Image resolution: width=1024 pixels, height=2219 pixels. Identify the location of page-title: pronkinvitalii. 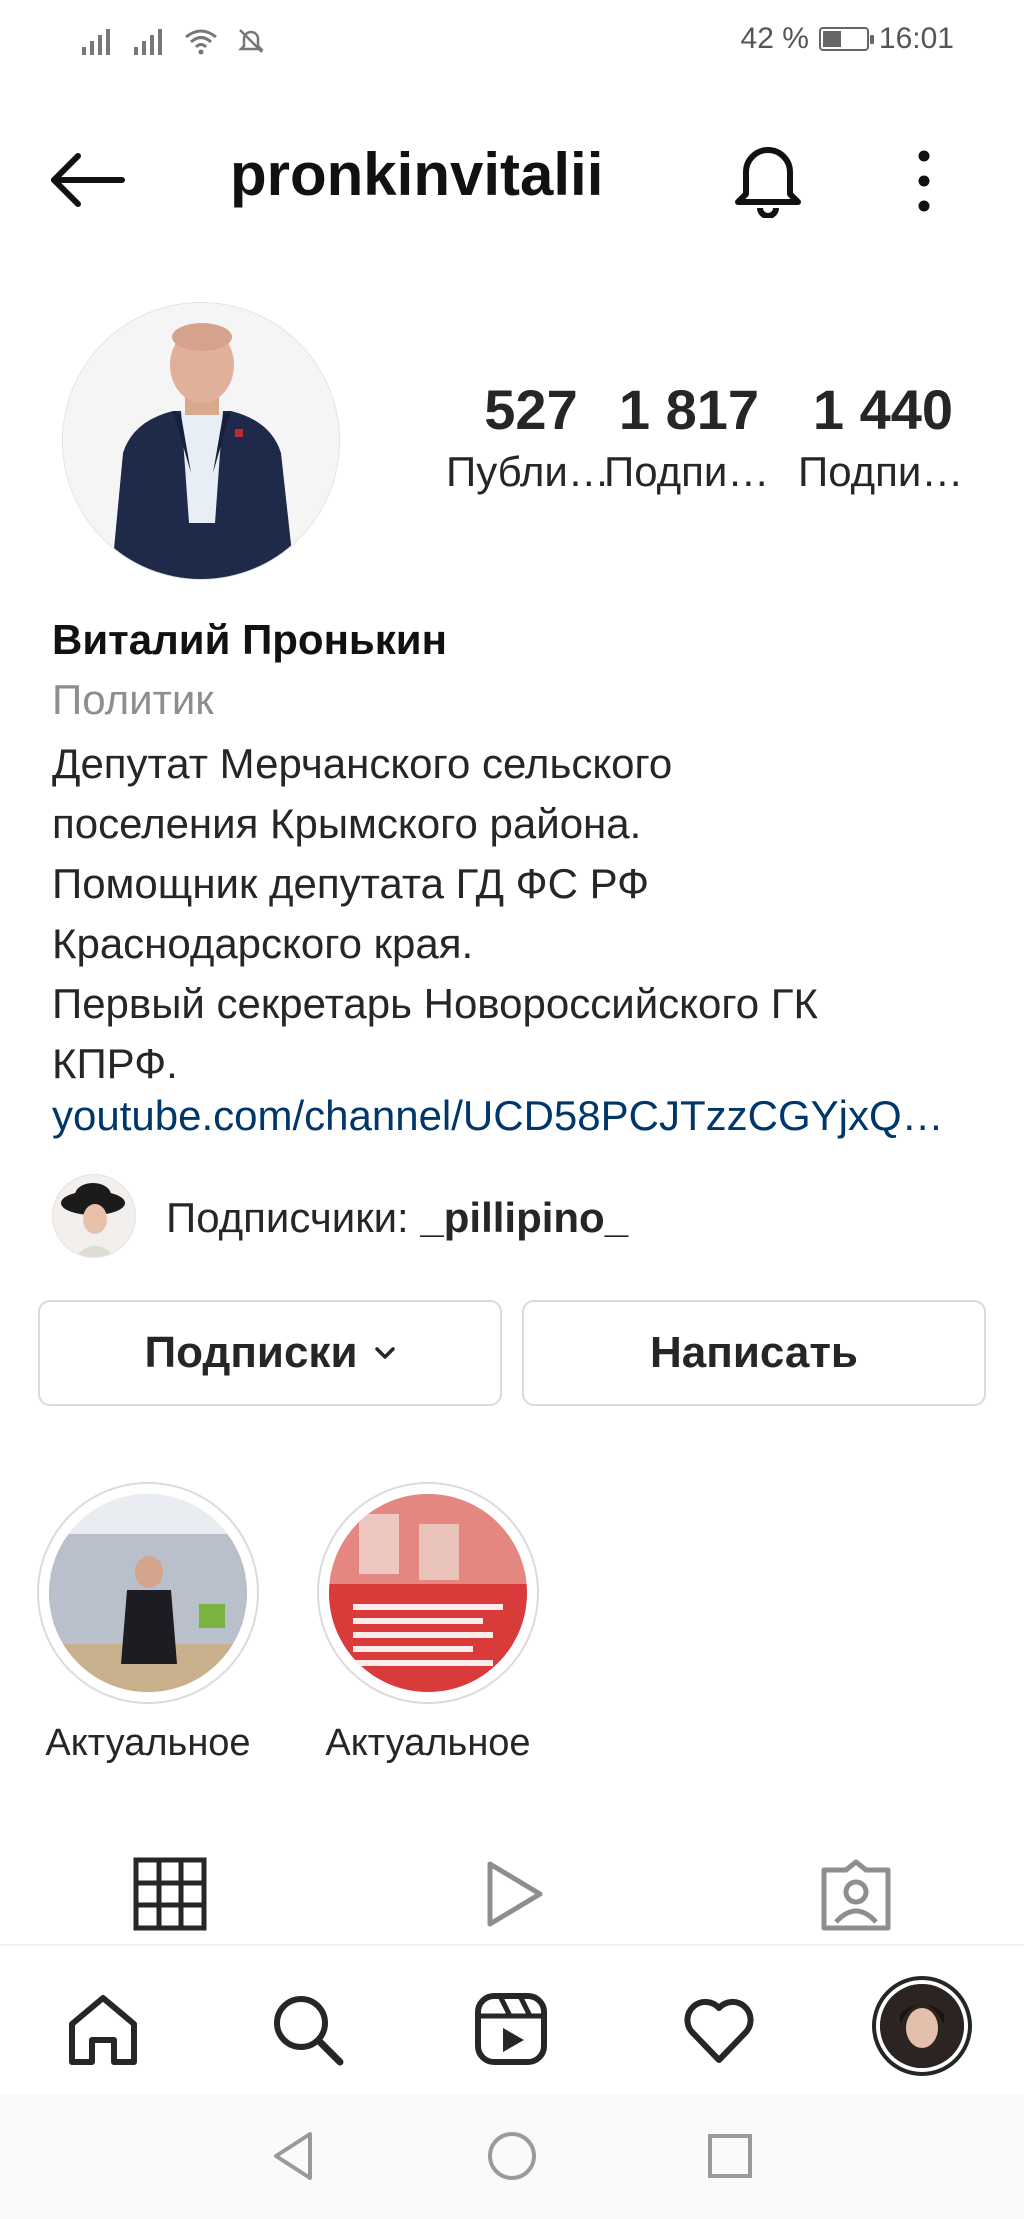
(417, 174).